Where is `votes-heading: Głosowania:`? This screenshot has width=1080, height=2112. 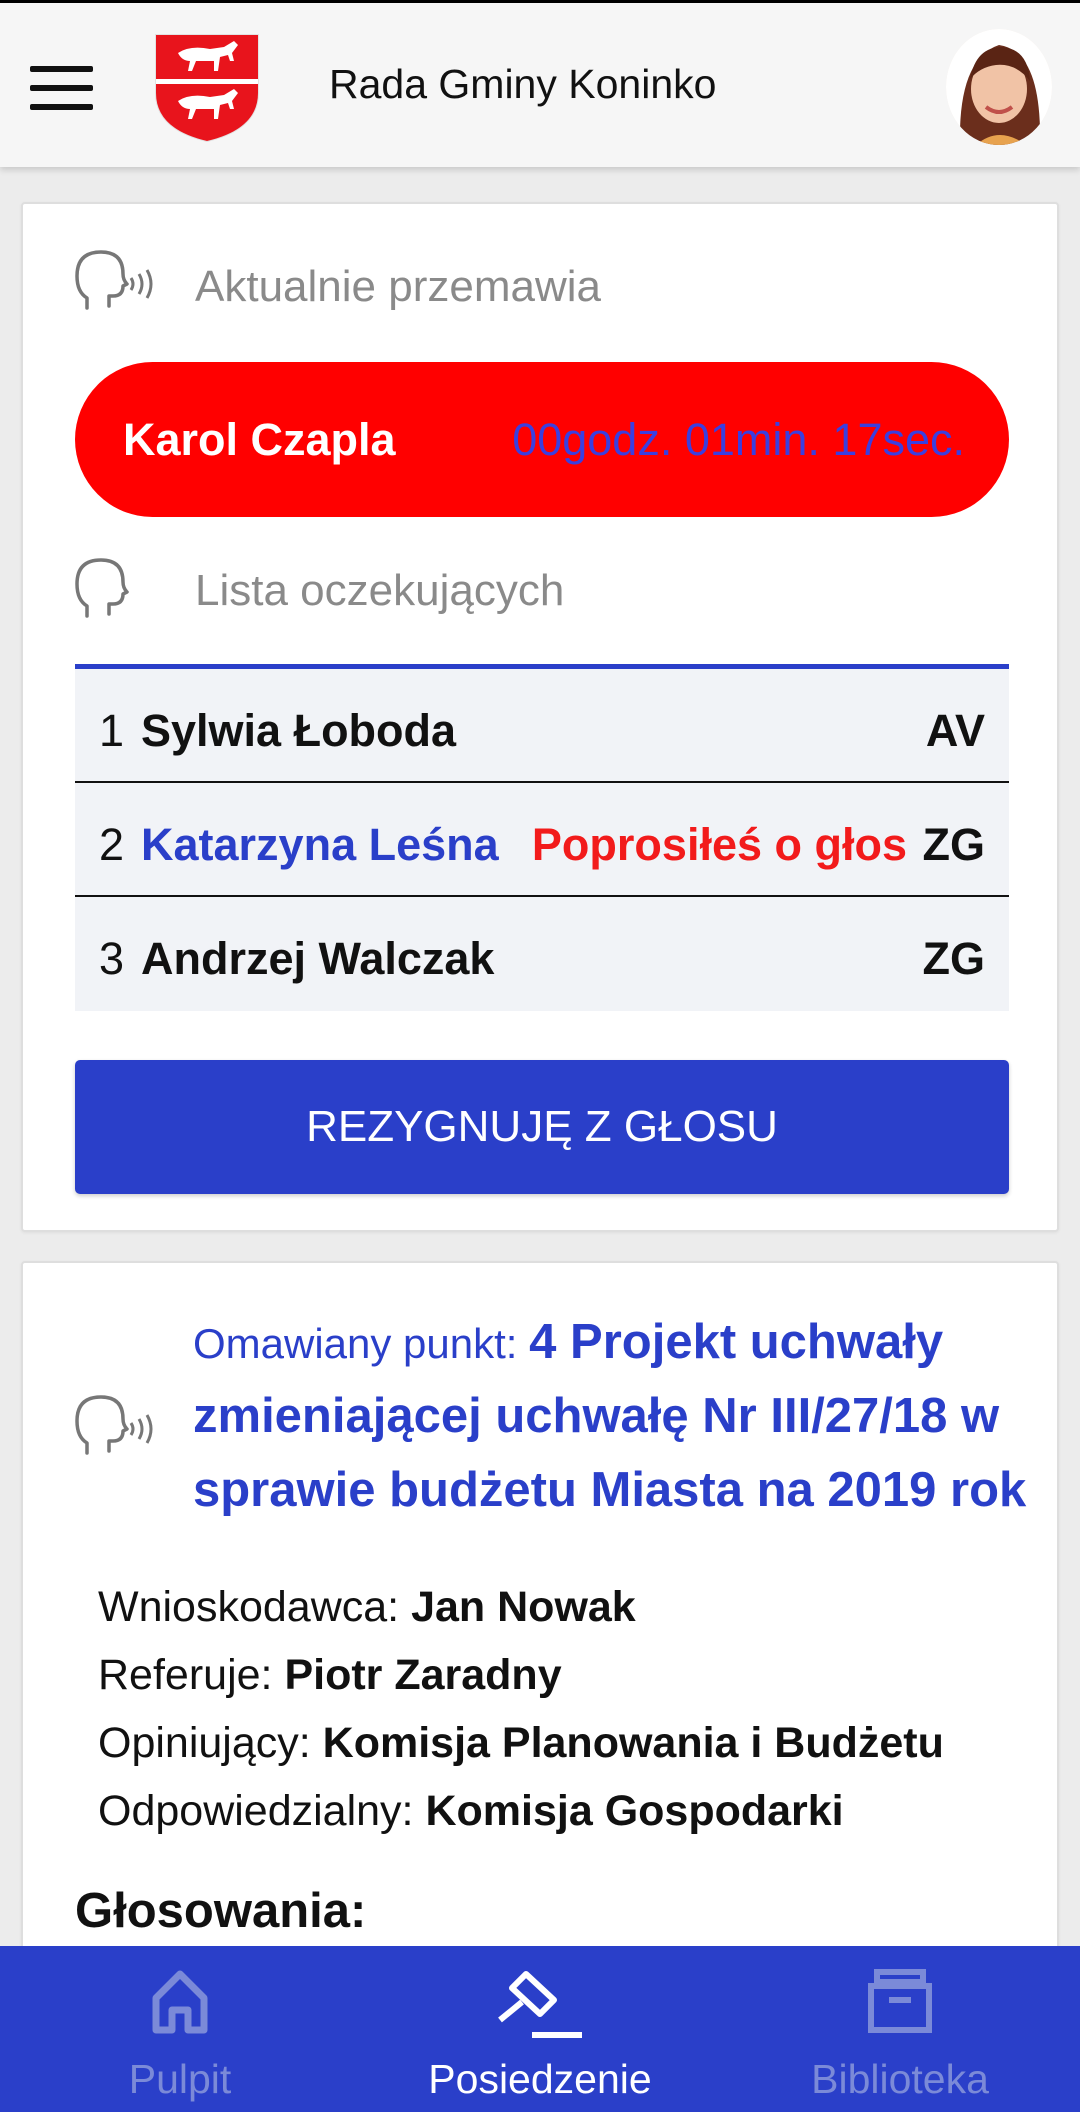 votes-heading: Głosowania: is located at coordinates (221, 1911).